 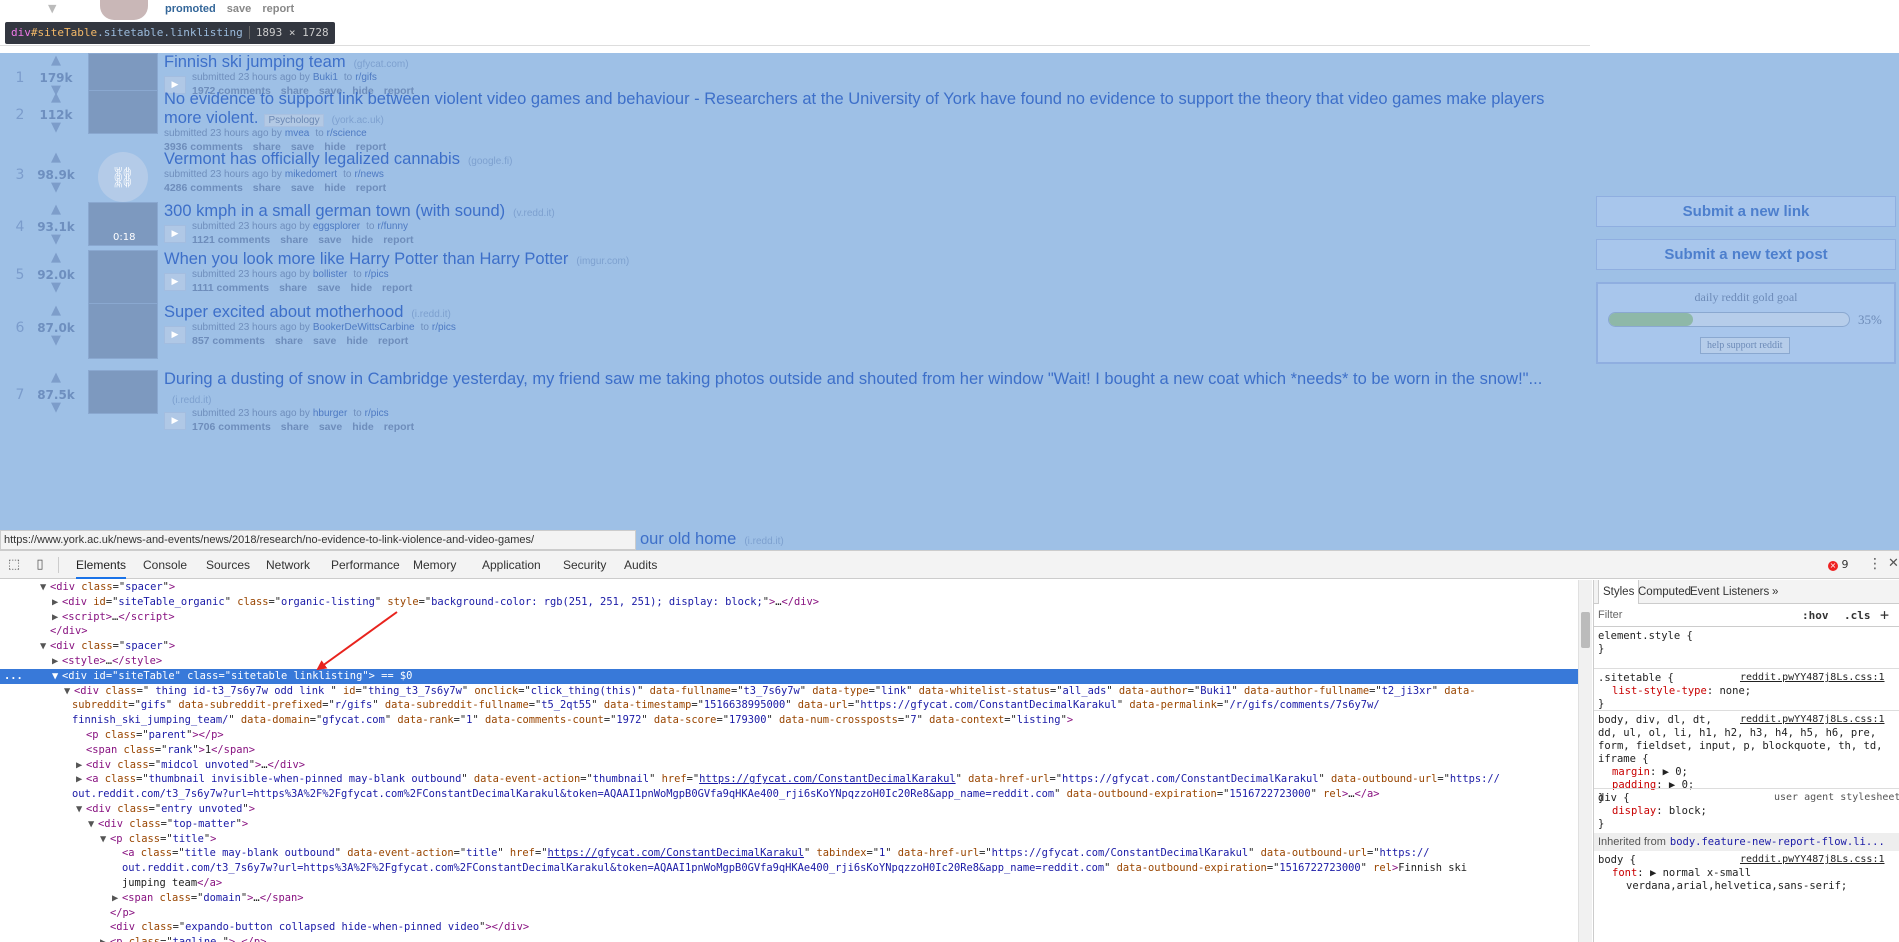 I want to click on new-rule-icon: +, so click(x=1884, y=615).